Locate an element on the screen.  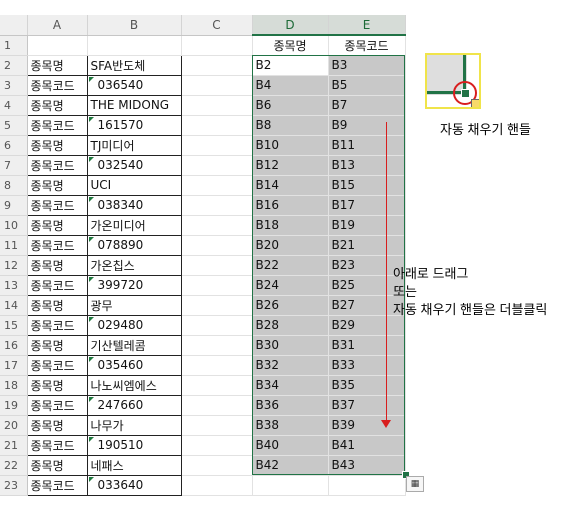
cell-e: B11 is located at coordinates (367, 145).